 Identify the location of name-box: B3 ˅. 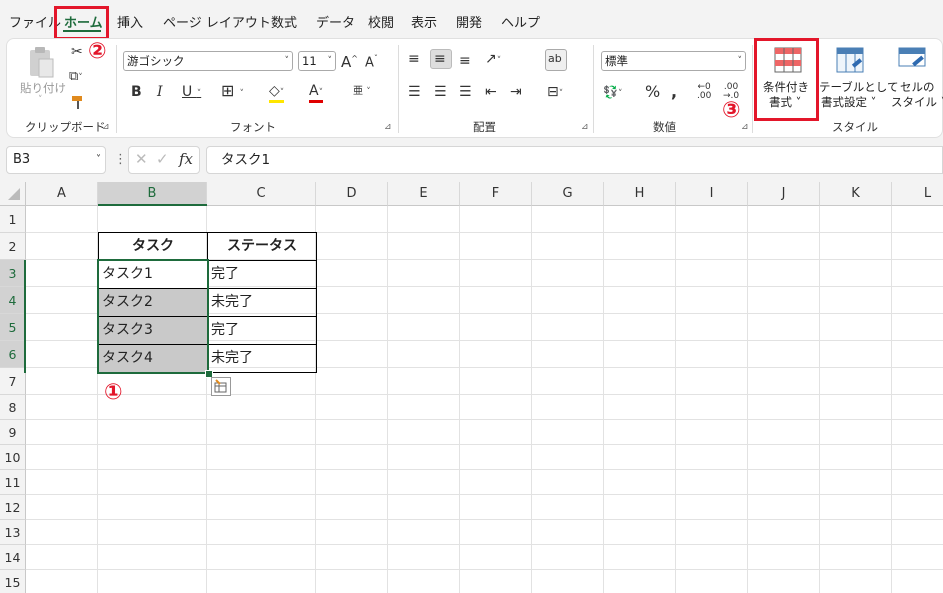
(56, 160).